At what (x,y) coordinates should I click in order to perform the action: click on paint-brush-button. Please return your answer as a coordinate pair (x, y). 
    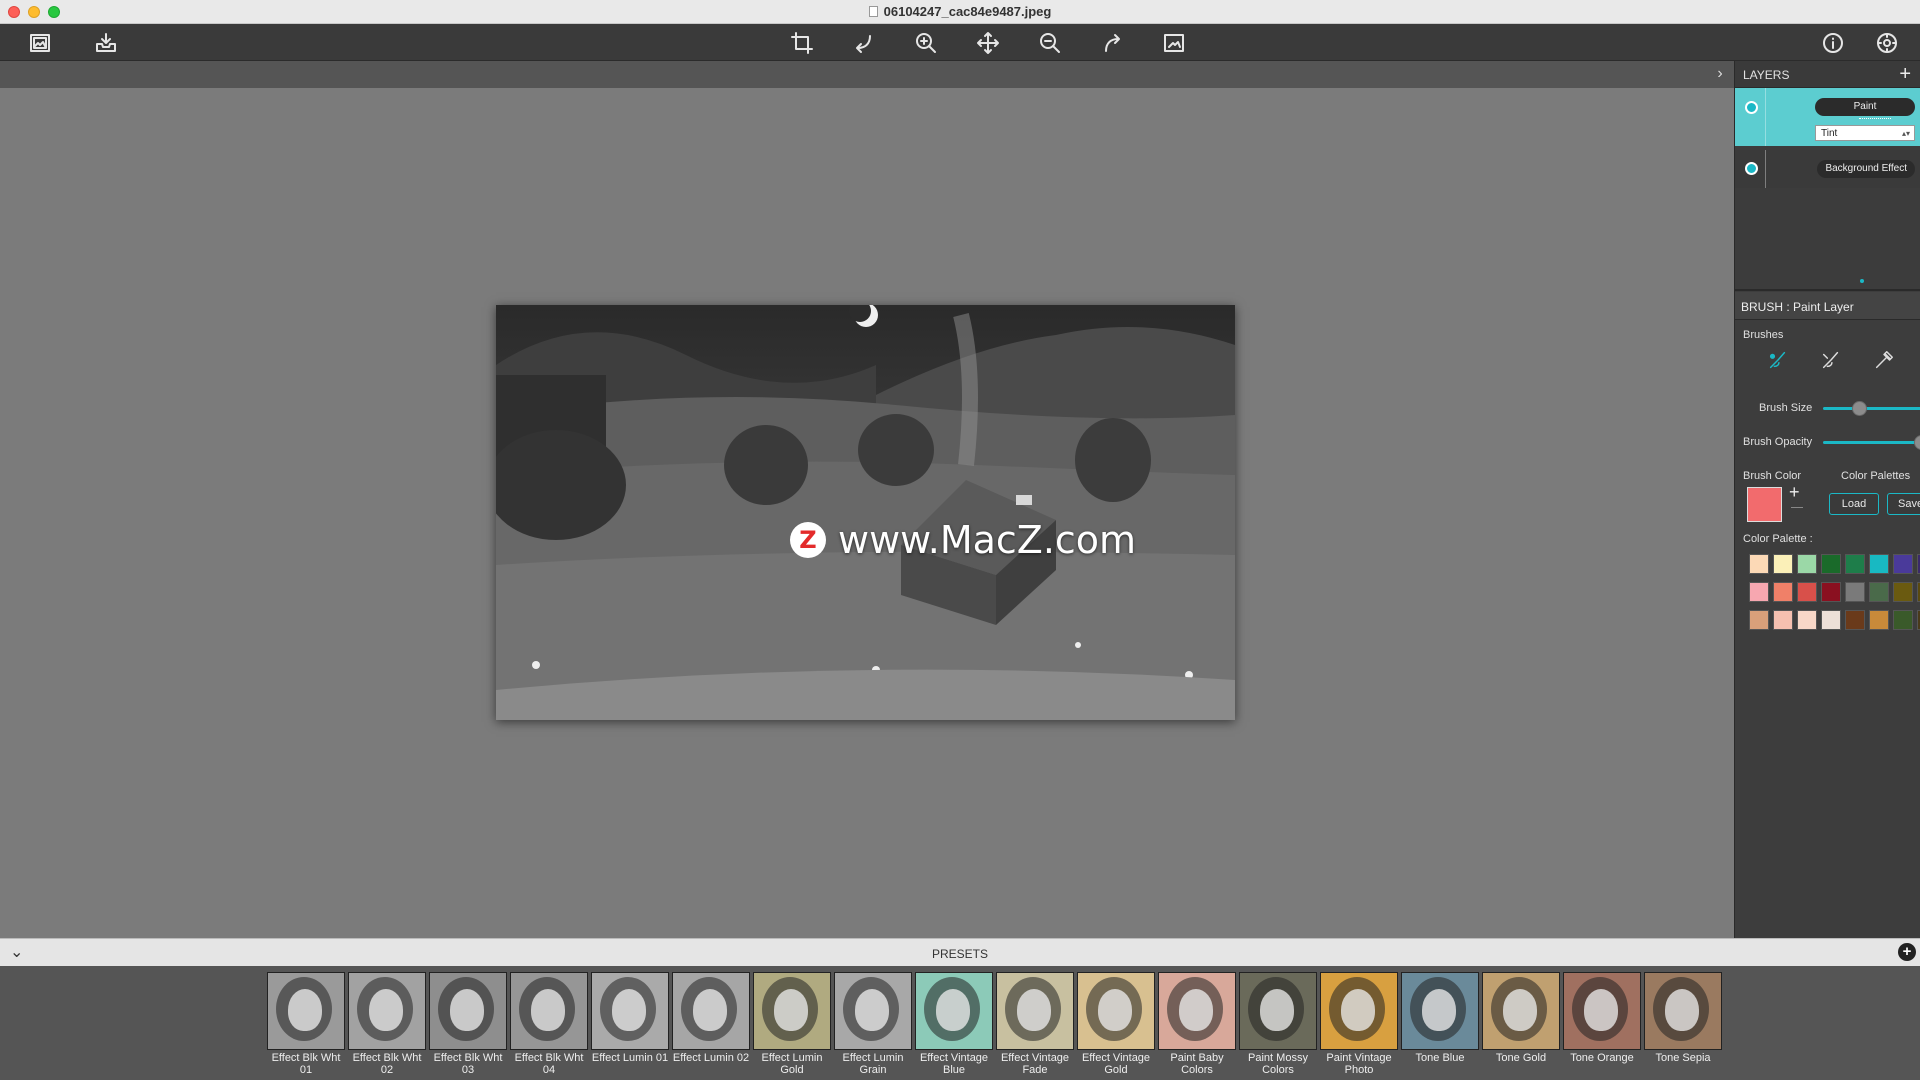
    Looking at the image, I should click on (1778, 360).